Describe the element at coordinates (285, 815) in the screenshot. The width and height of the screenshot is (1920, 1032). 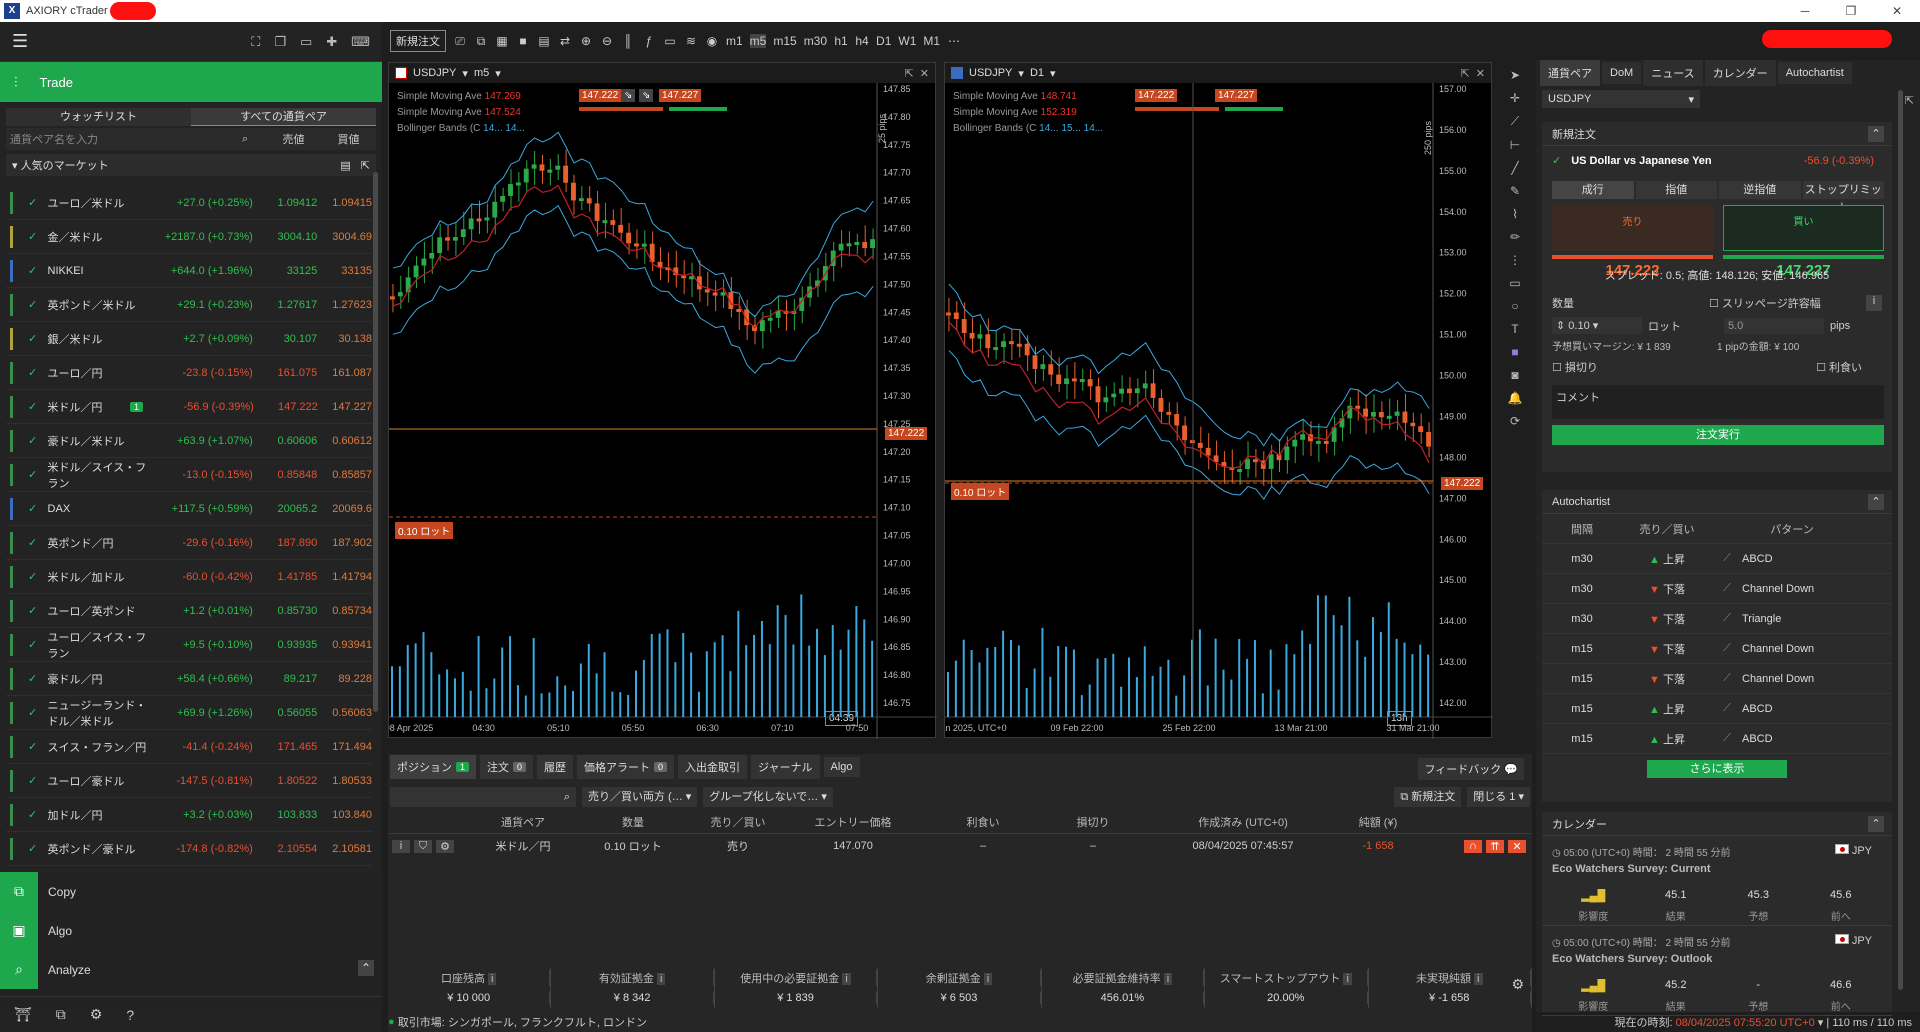
I see `symbol-bid: 103.833` at that location.